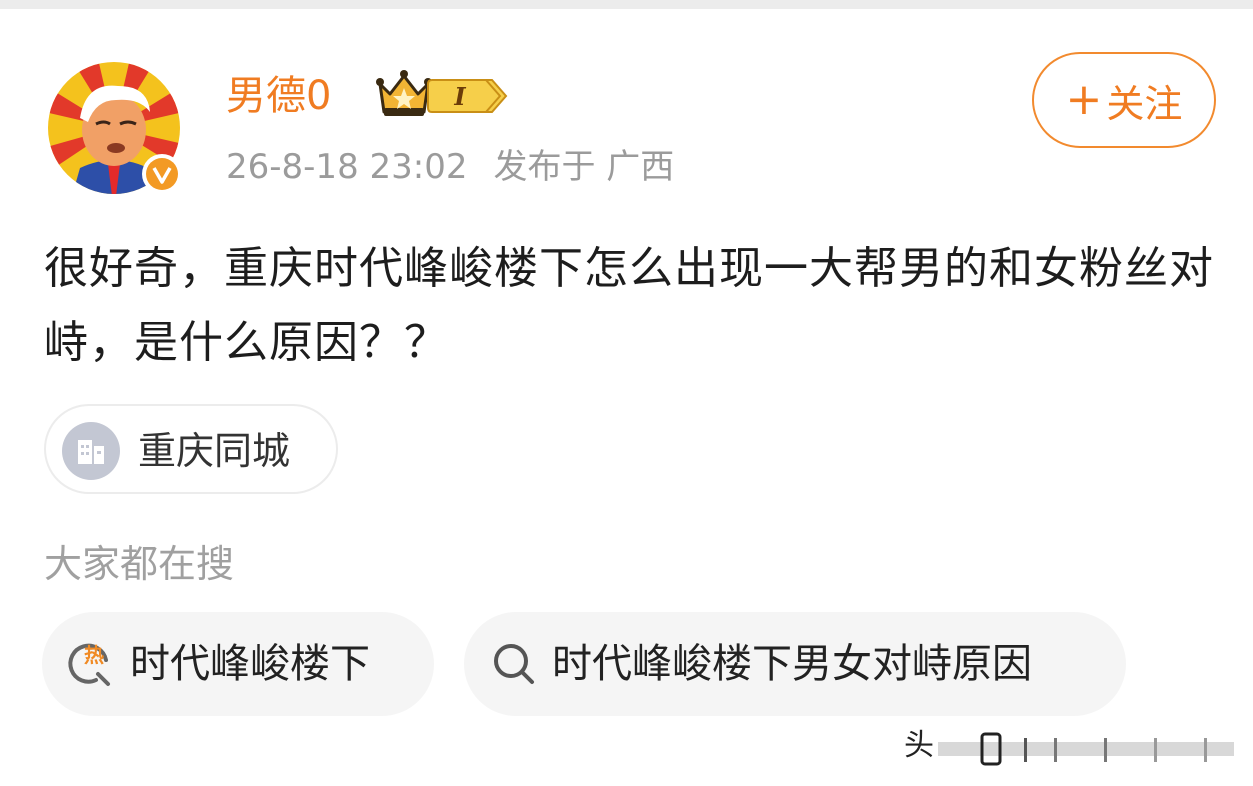 Image resolution: width=1253 pixels, height=786 pixels. What do you see at coordinates (584, 167) in the screenshot?
I see `post-location: 发布于 广西` at bounding box center [584, 167].